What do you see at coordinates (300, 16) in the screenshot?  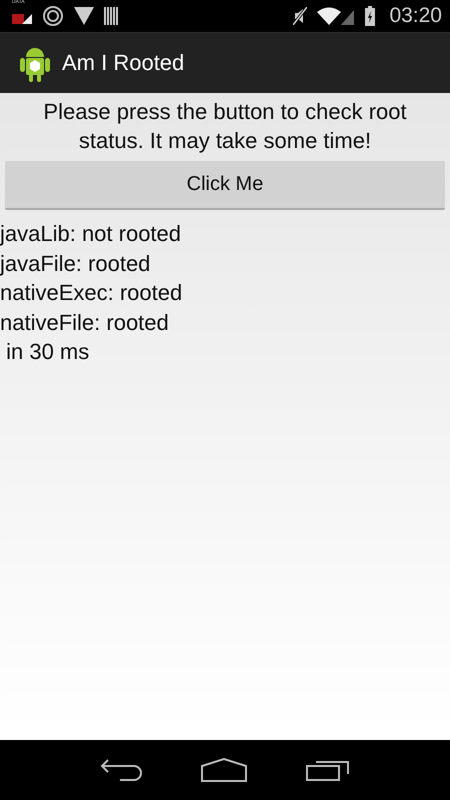 I see `mute-icon` at bounding box center [300, 16].